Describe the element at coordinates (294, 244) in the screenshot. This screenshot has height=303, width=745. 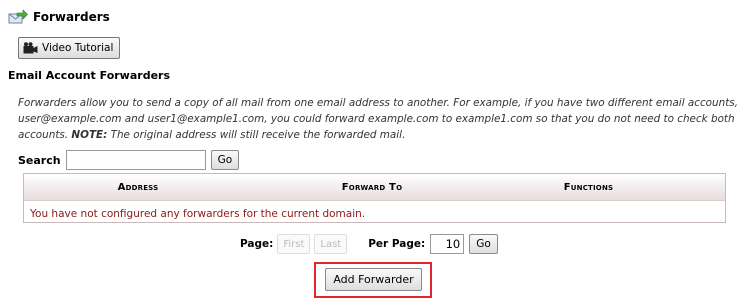
I see `first-page-button: First` at that location.